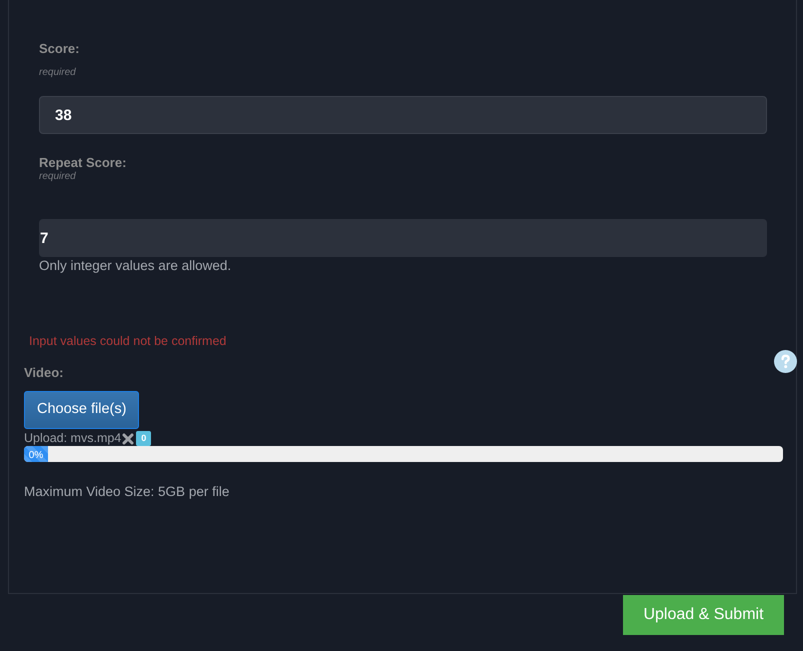 The image size is (803, 651). What do you see at coordinates (785, 361) in the screenshot?
I see `help-icon` at bounding box center [785, 361].